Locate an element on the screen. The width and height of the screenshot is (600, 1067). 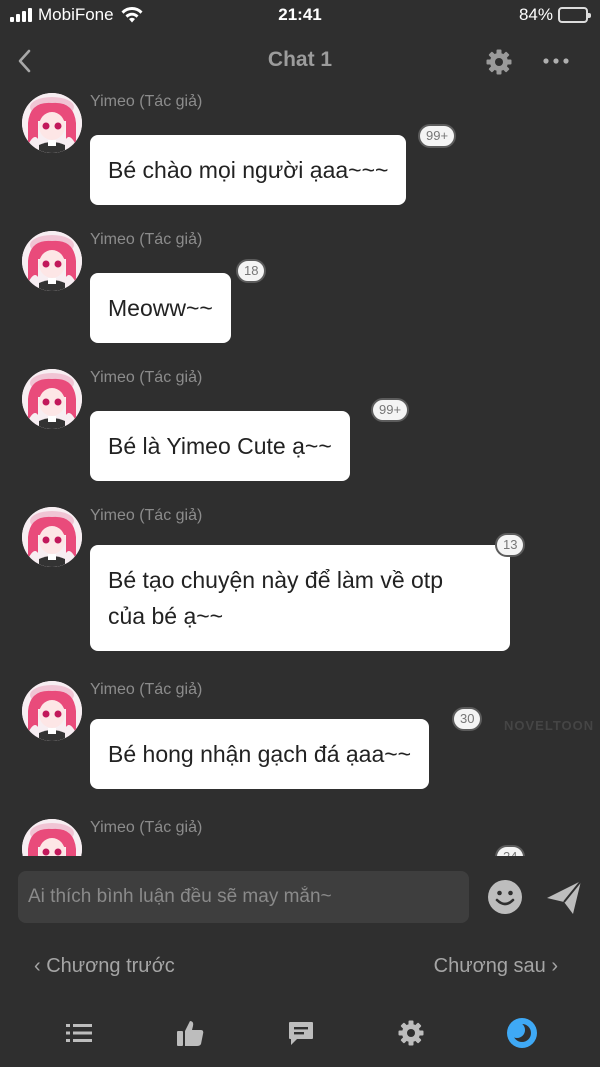
thumbs-up-icon is located at coordinates (190, 1033).